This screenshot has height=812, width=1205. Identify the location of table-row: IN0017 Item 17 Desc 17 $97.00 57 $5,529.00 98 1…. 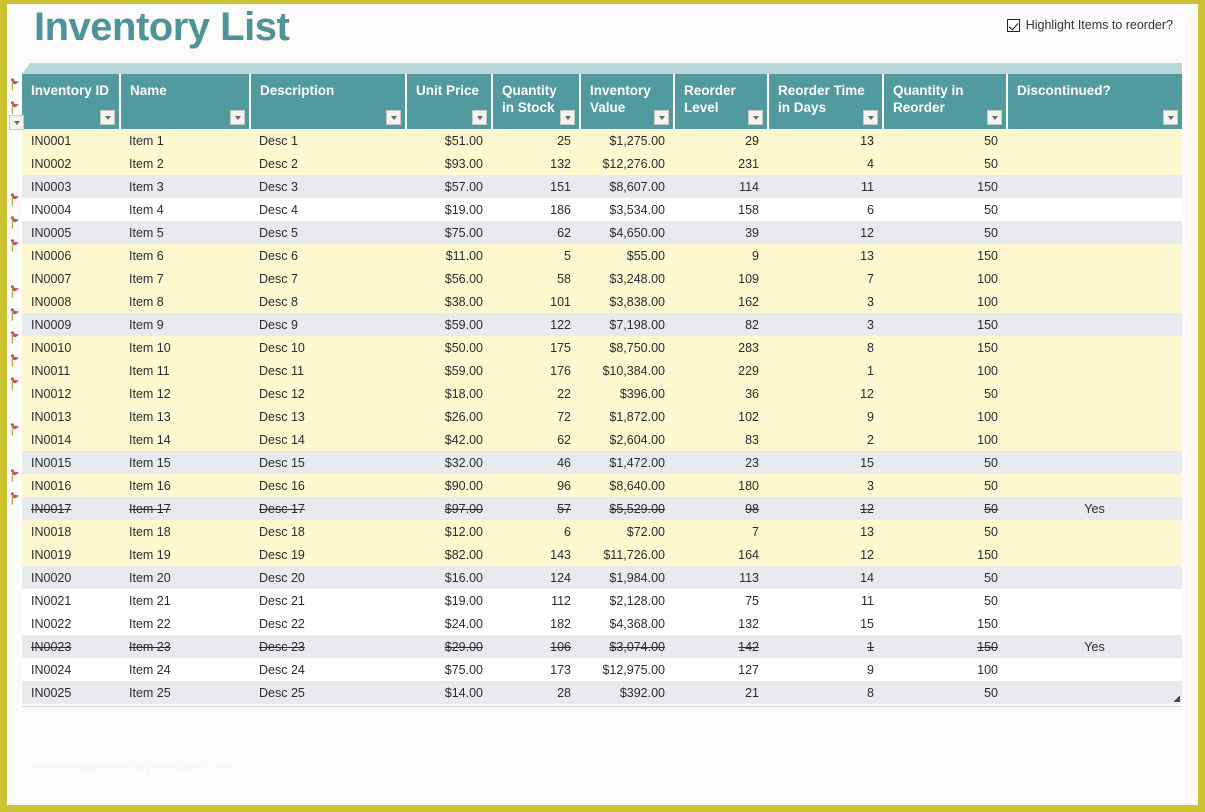
(602, 508).